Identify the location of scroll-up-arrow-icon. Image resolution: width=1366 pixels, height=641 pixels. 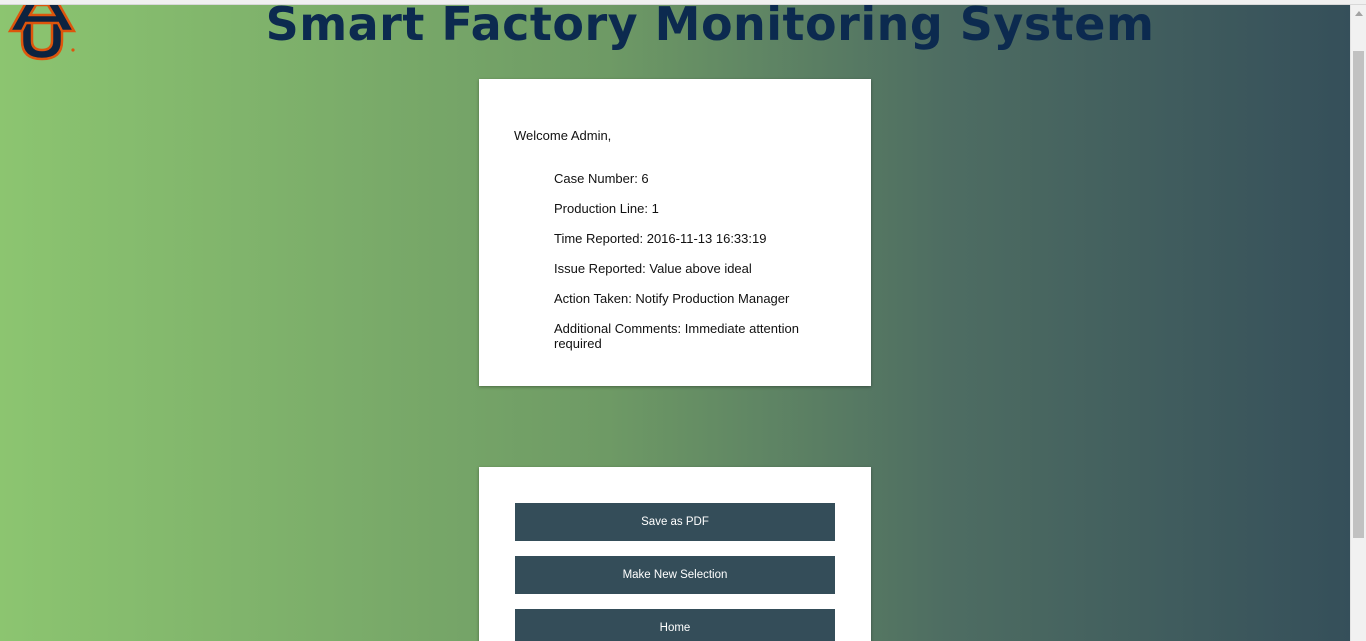
(1358, 13).